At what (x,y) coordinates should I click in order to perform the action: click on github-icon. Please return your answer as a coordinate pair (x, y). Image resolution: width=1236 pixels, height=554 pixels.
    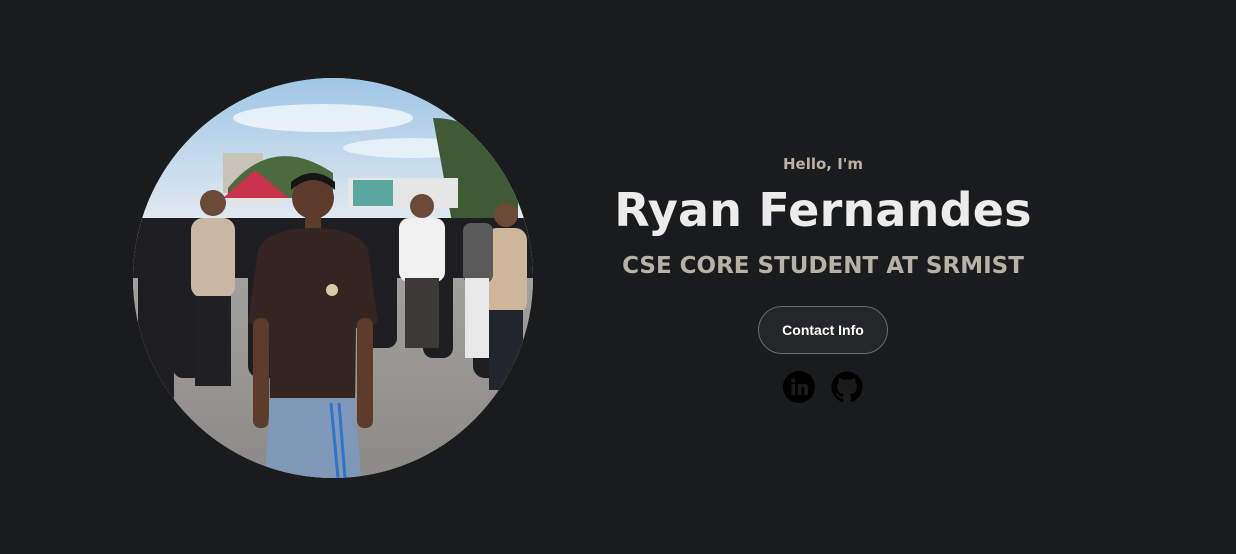
    Looking at the image, I should click on (847, 387).